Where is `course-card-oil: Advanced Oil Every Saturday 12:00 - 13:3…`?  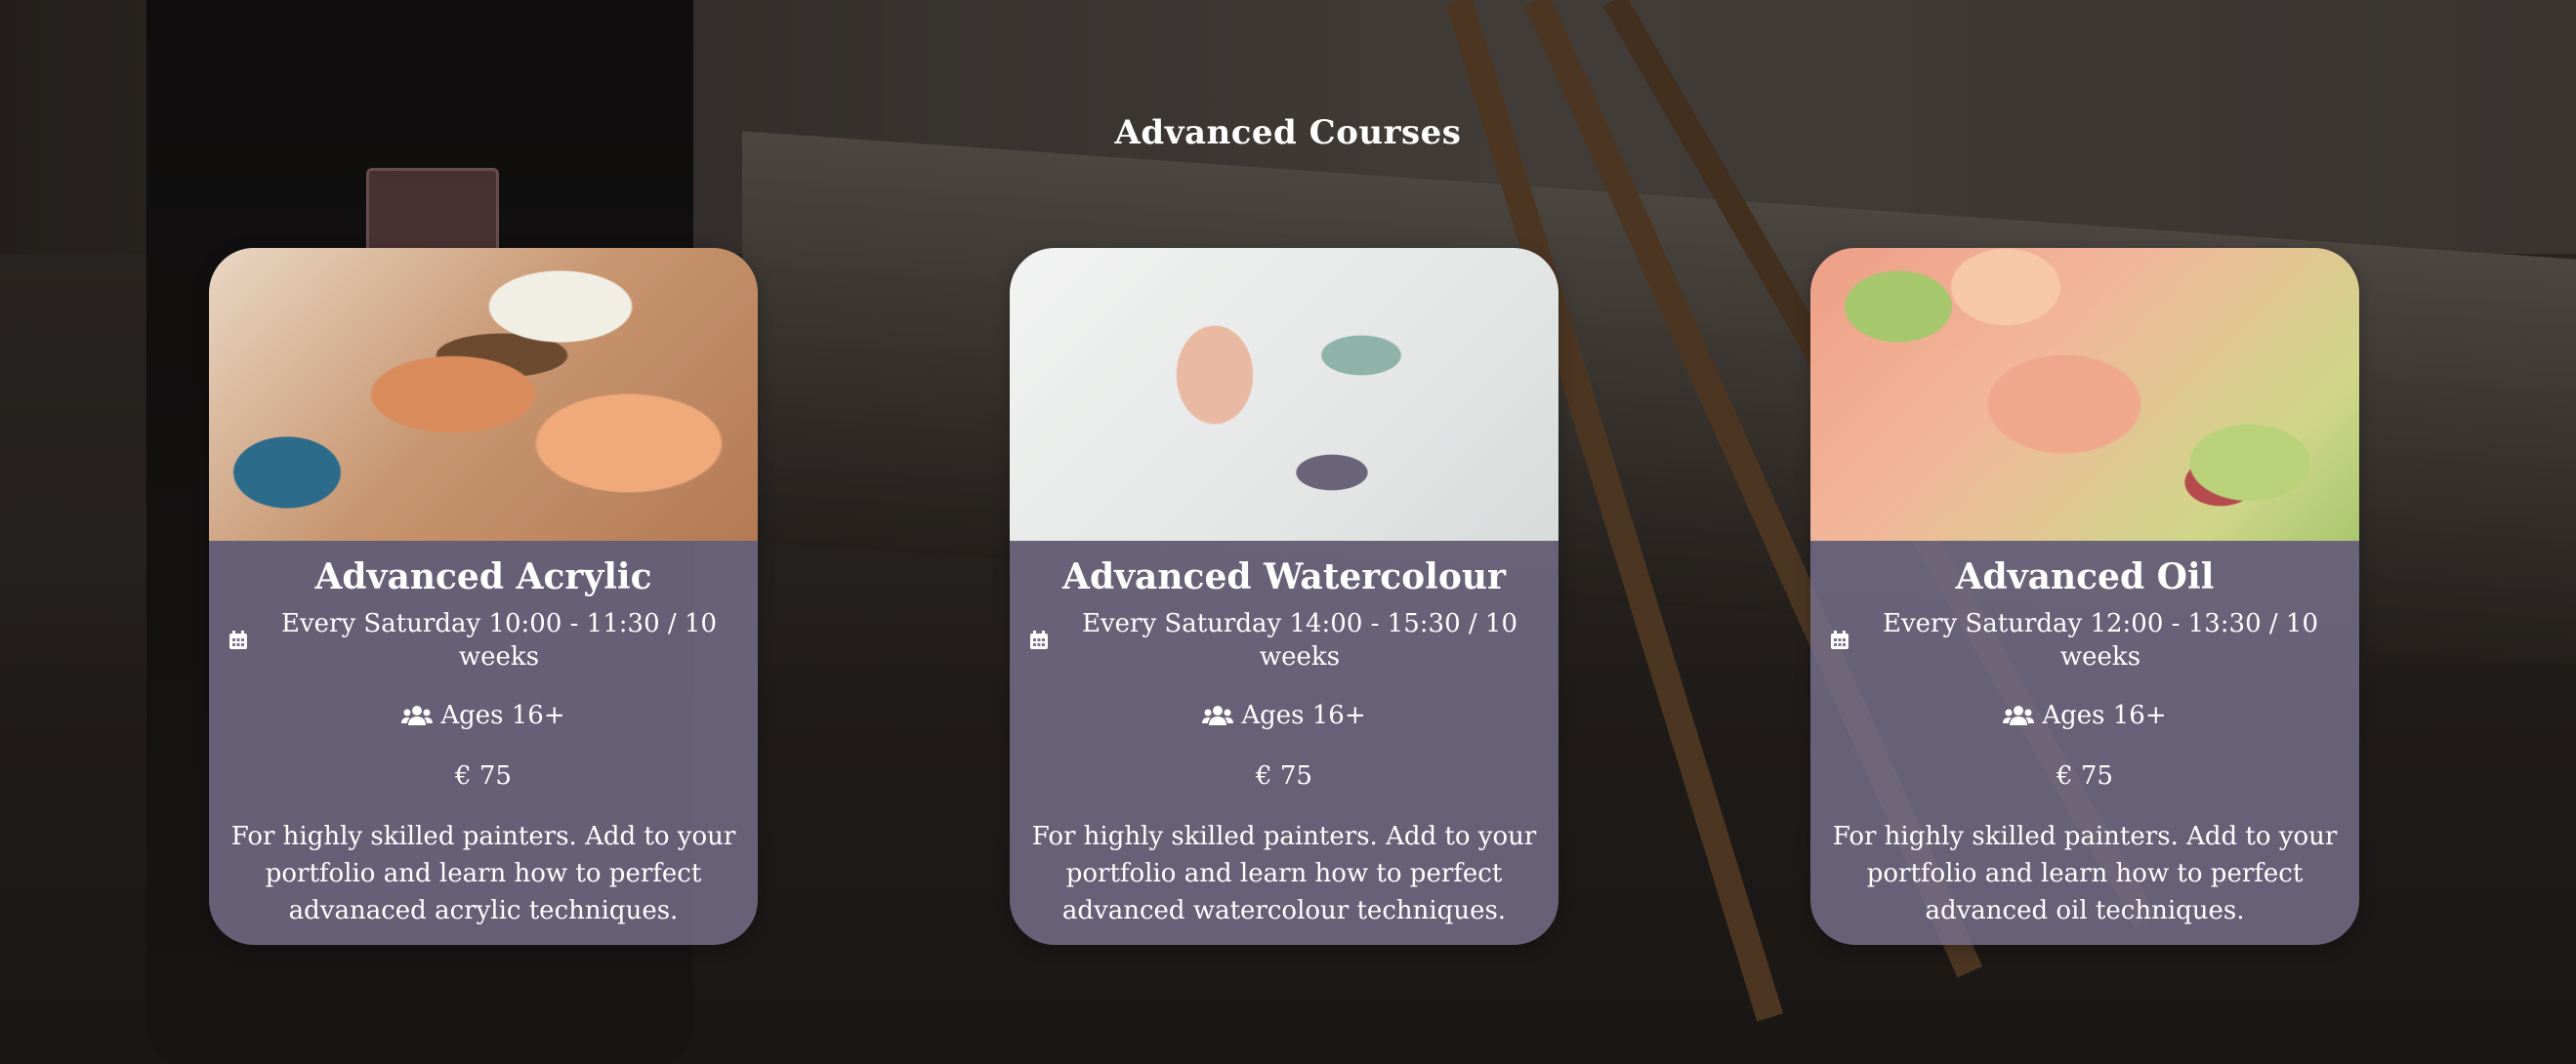
course-card-oil: Advanced Oil Every Saturday 12:00 - 13:3… is located at coordinates (2084, 596).